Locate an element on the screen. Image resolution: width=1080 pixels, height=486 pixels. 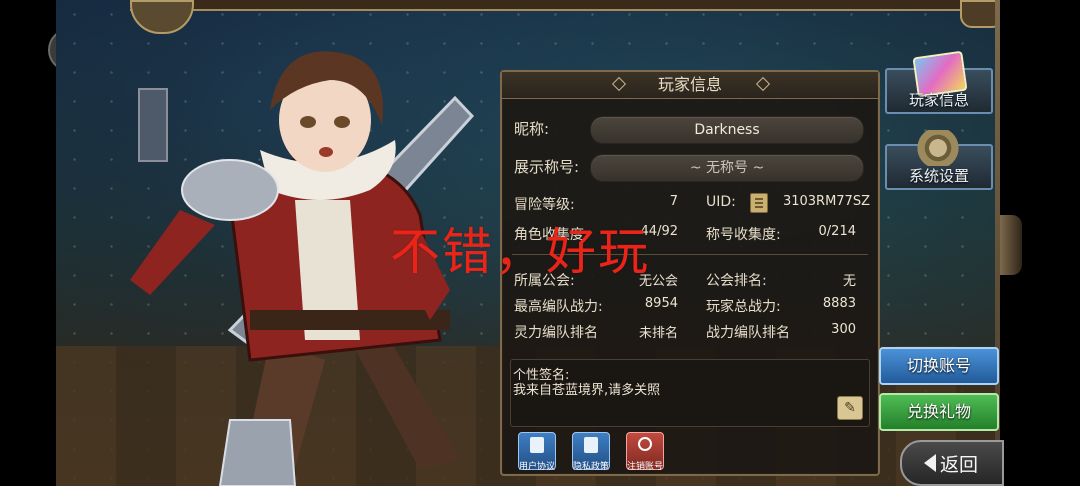
system-settings-tab: 系统设置 is located at coordinates (939, 160).